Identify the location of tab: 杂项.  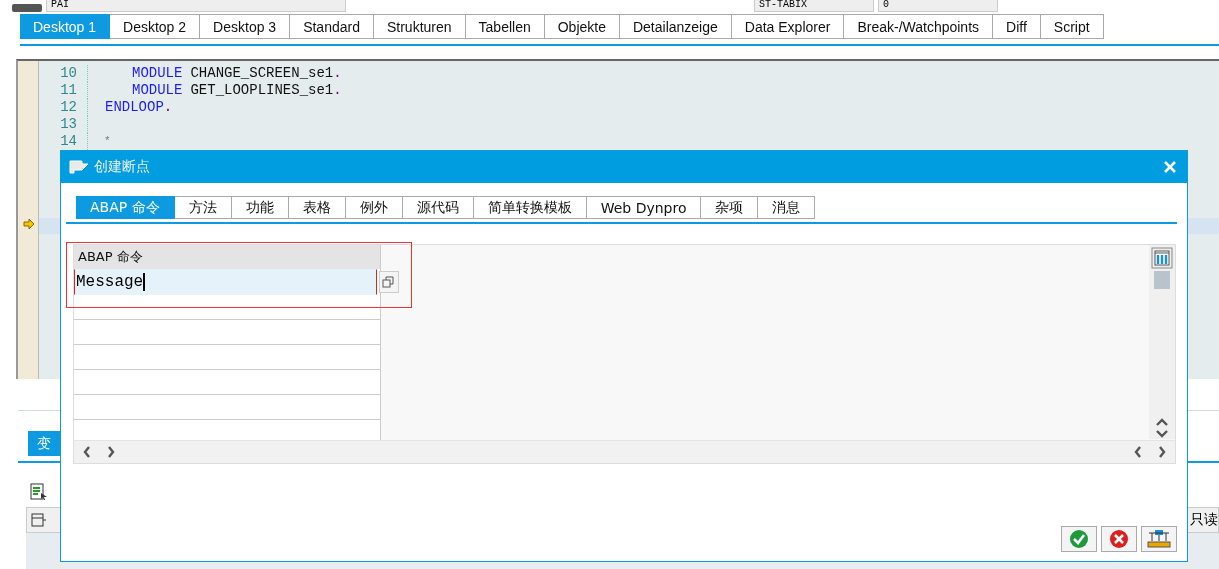
(730, 207).